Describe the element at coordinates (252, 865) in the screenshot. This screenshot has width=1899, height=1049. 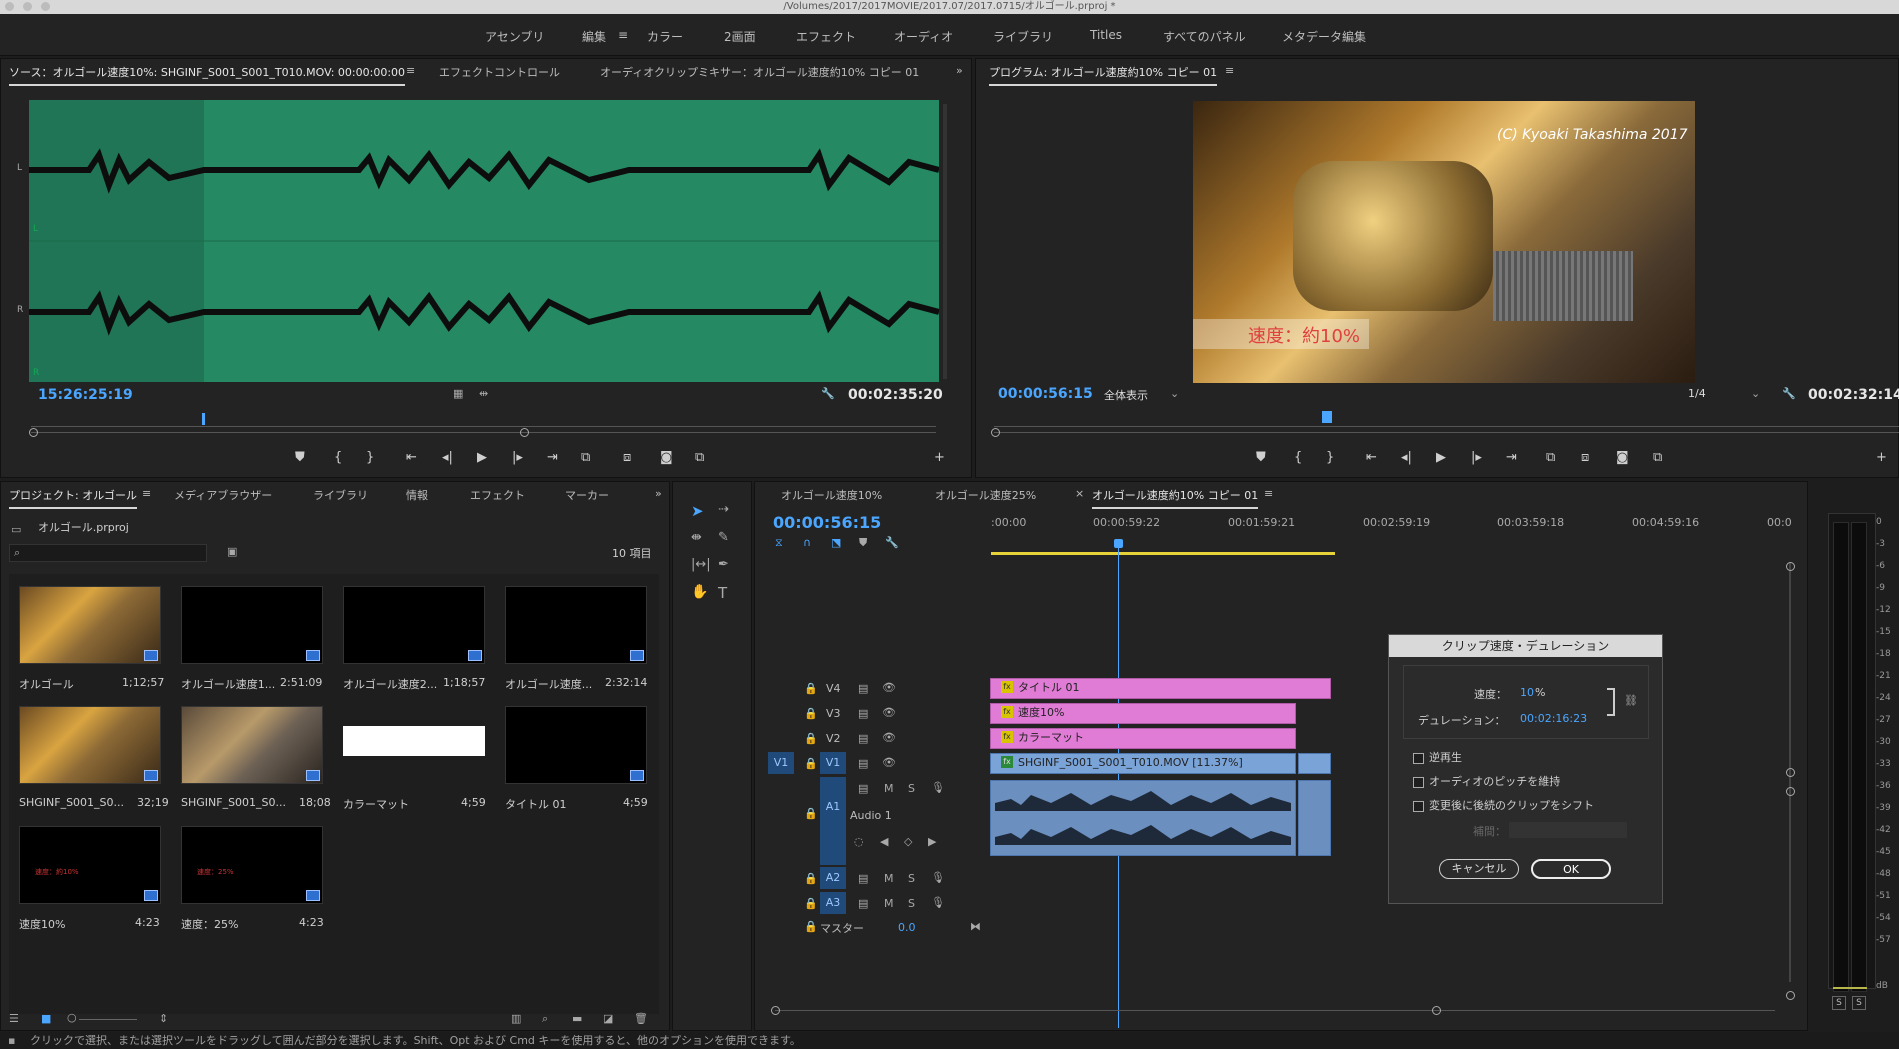
I see `thumb-text-speed-25: 速度：25%` at that location.